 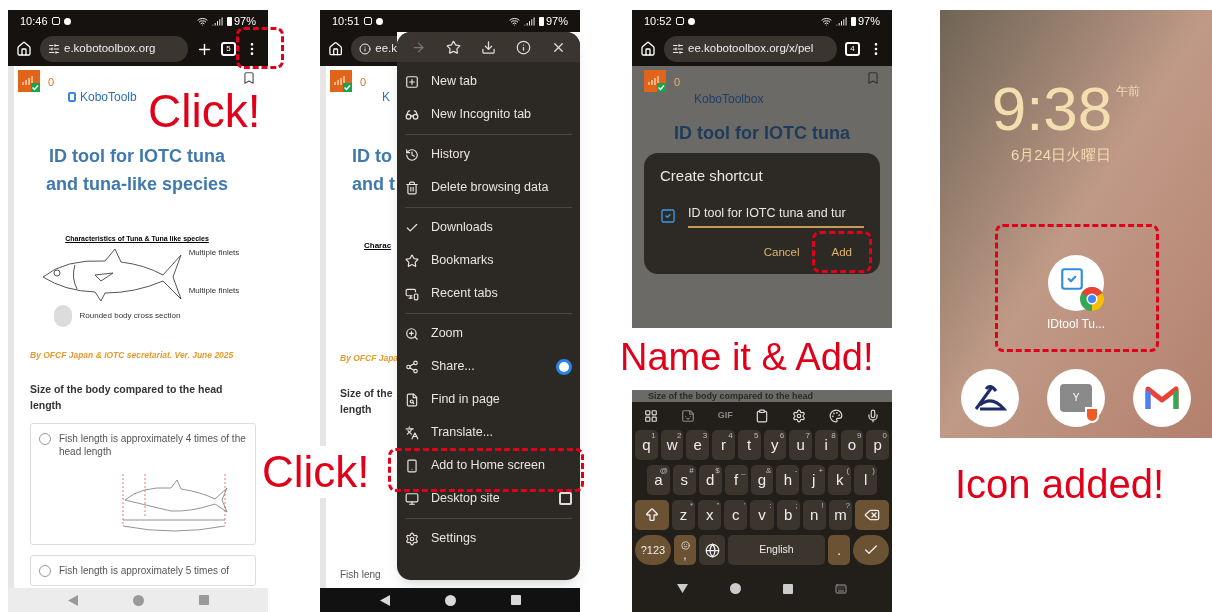 What do you see at coordinates (762, 480) in the screenshot?
I see `keyboard-key: g&` at bounding box center [762, 480].